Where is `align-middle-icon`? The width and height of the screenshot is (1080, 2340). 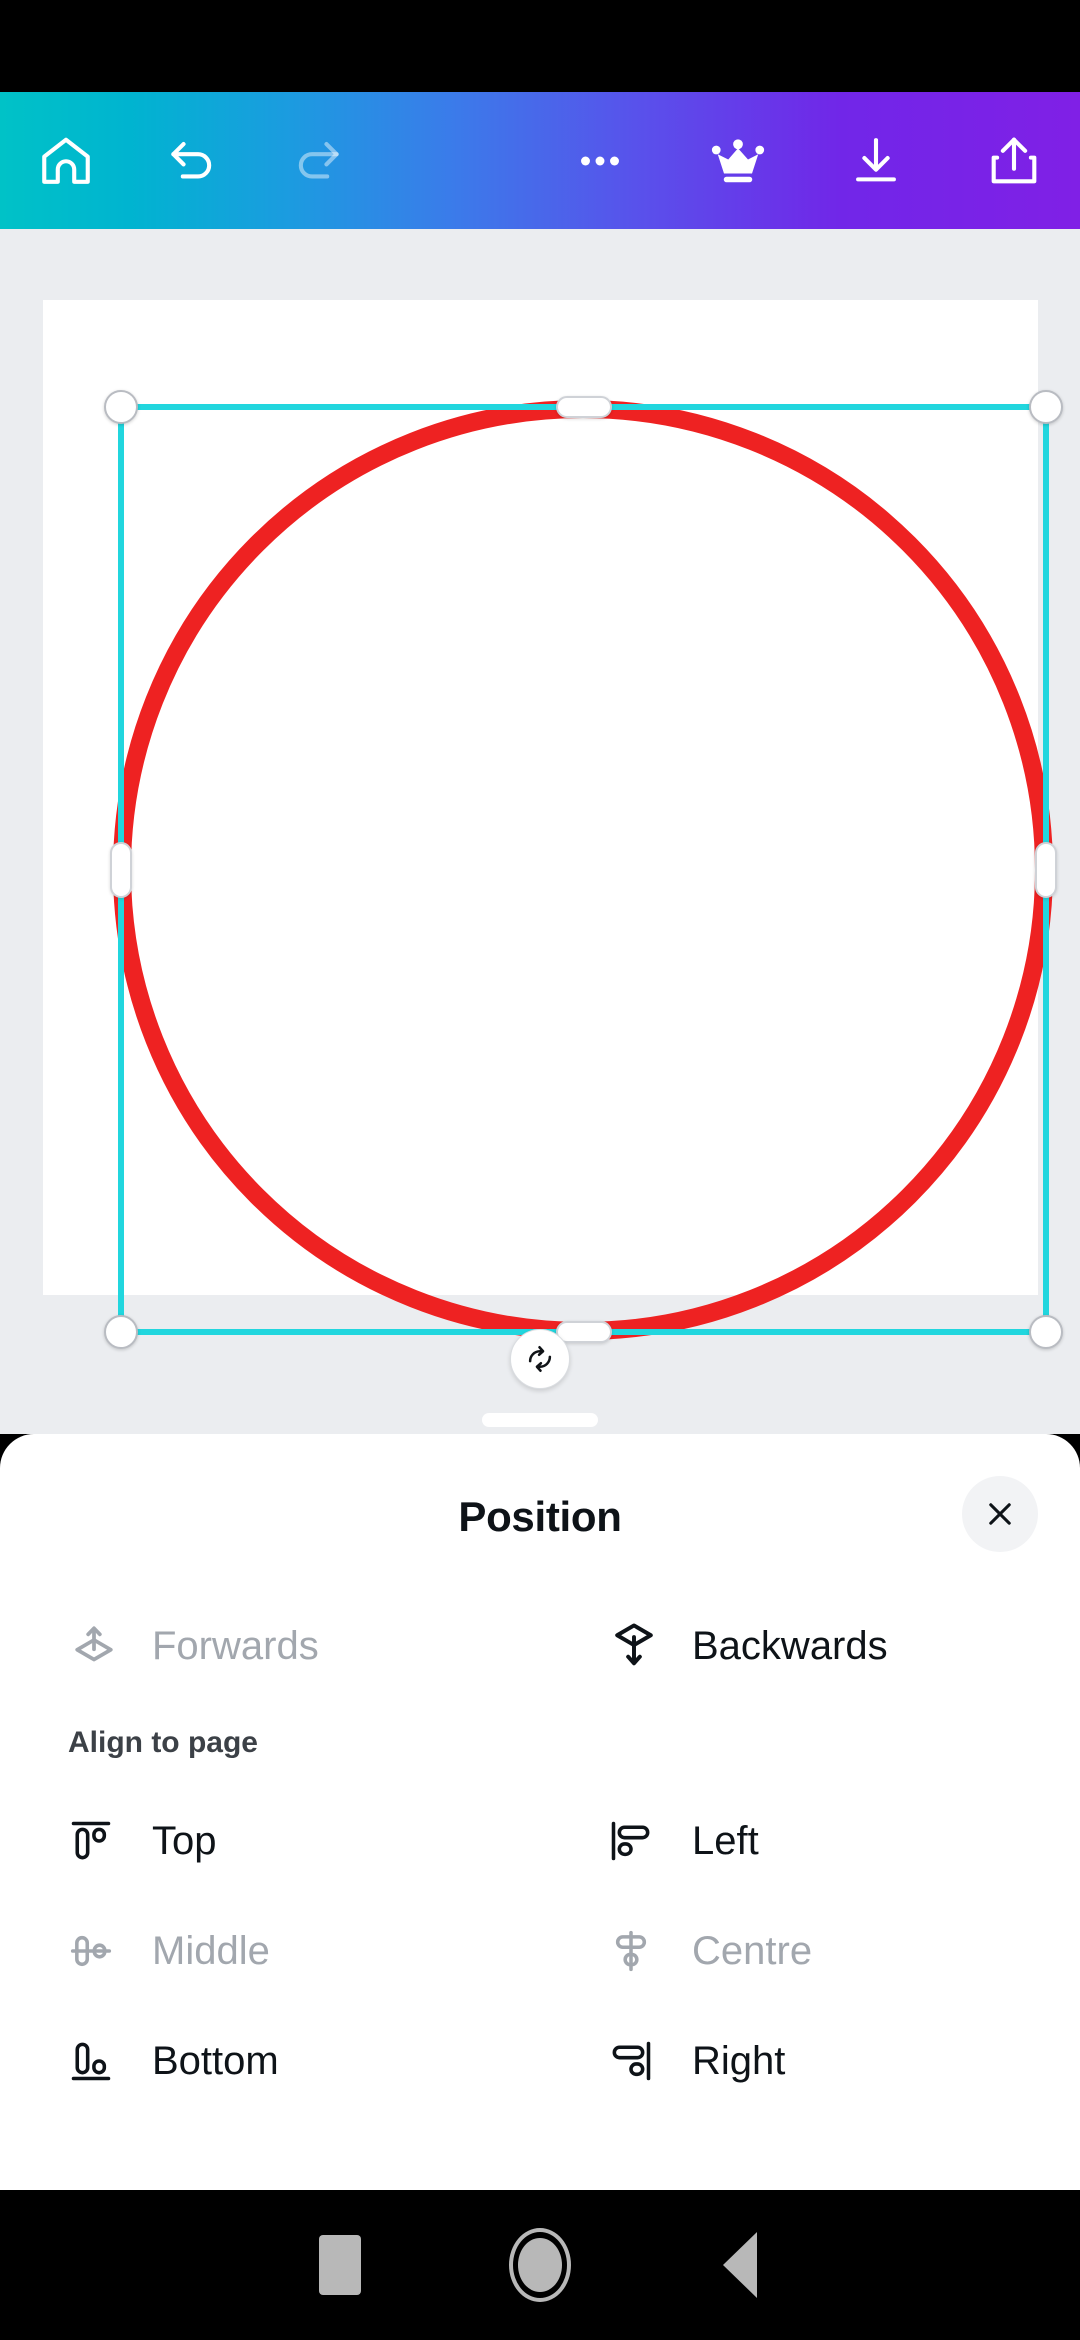 align-middle-icon is located at coordinates (91, 1951).